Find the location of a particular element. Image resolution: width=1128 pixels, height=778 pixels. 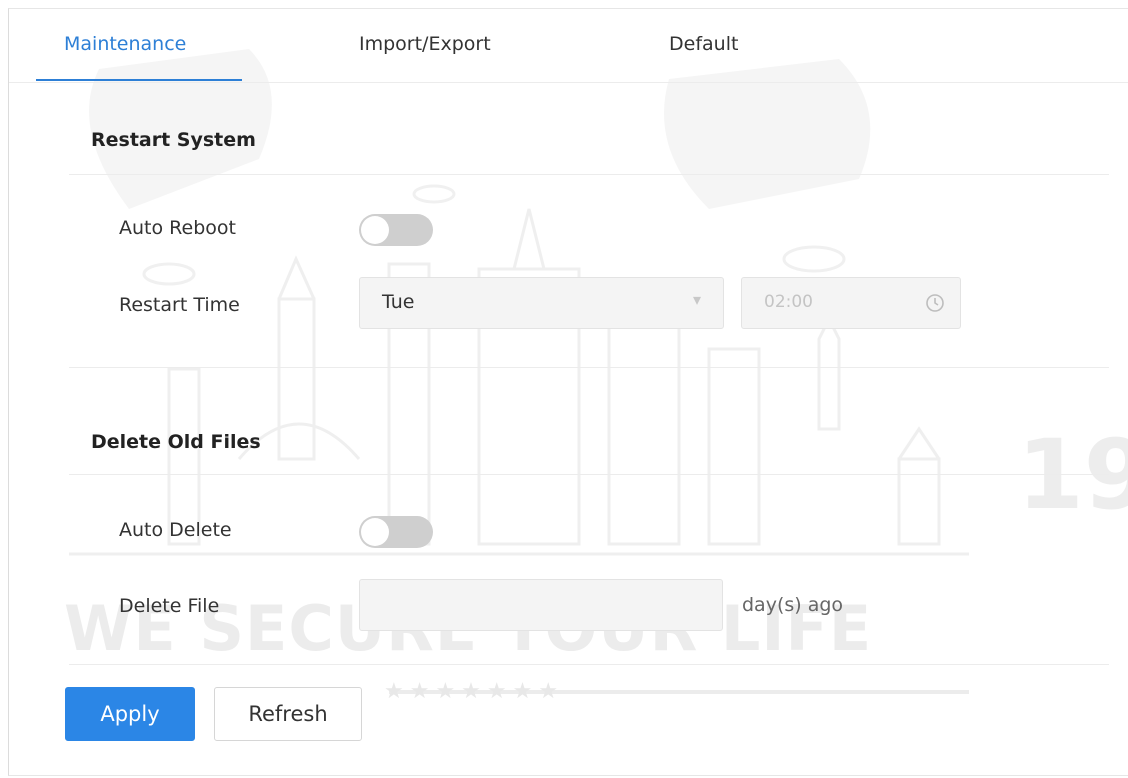

tab-bar: Maintenance Import/Export Default is located at coordinates (568, 46).